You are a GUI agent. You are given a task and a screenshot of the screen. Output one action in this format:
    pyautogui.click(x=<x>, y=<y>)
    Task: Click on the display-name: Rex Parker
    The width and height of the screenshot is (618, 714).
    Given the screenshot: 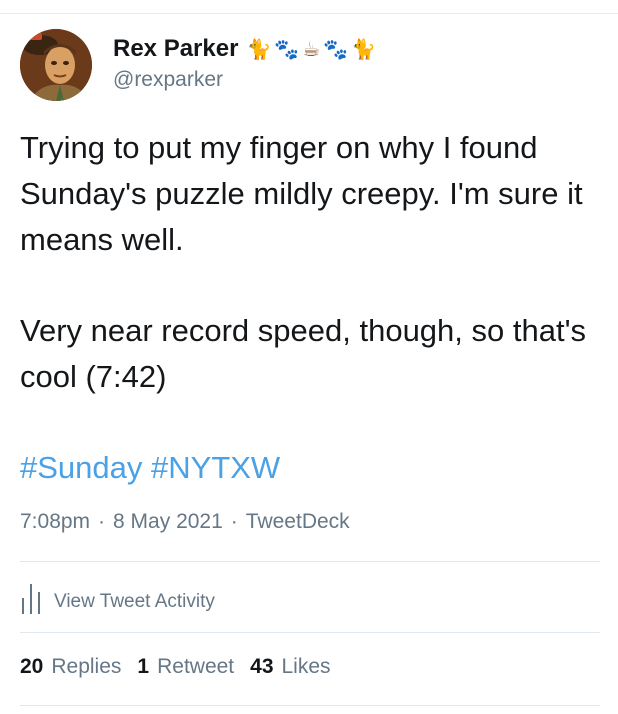 What is the action you would take?
    pyautogui.click(x=175, y=49)
    